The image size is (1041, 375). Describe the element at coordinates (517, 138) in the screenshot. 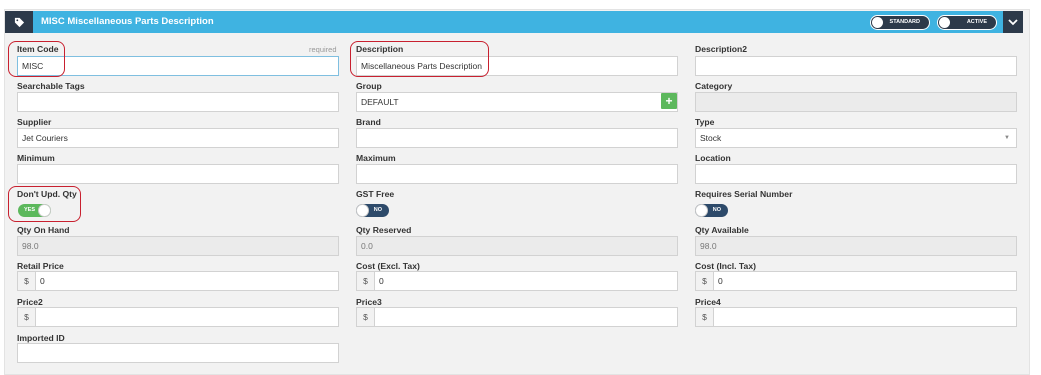

I see `brand-input` at that location.